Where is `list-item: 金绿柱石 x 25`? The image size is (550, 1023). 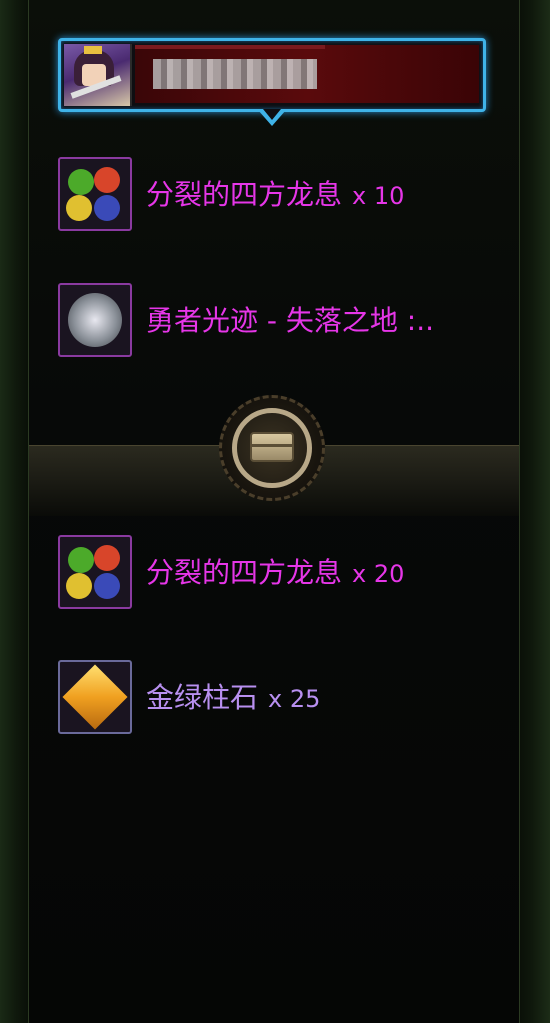
list-item: 金绿柱石 x 25 is located at coordinates (278, 698).